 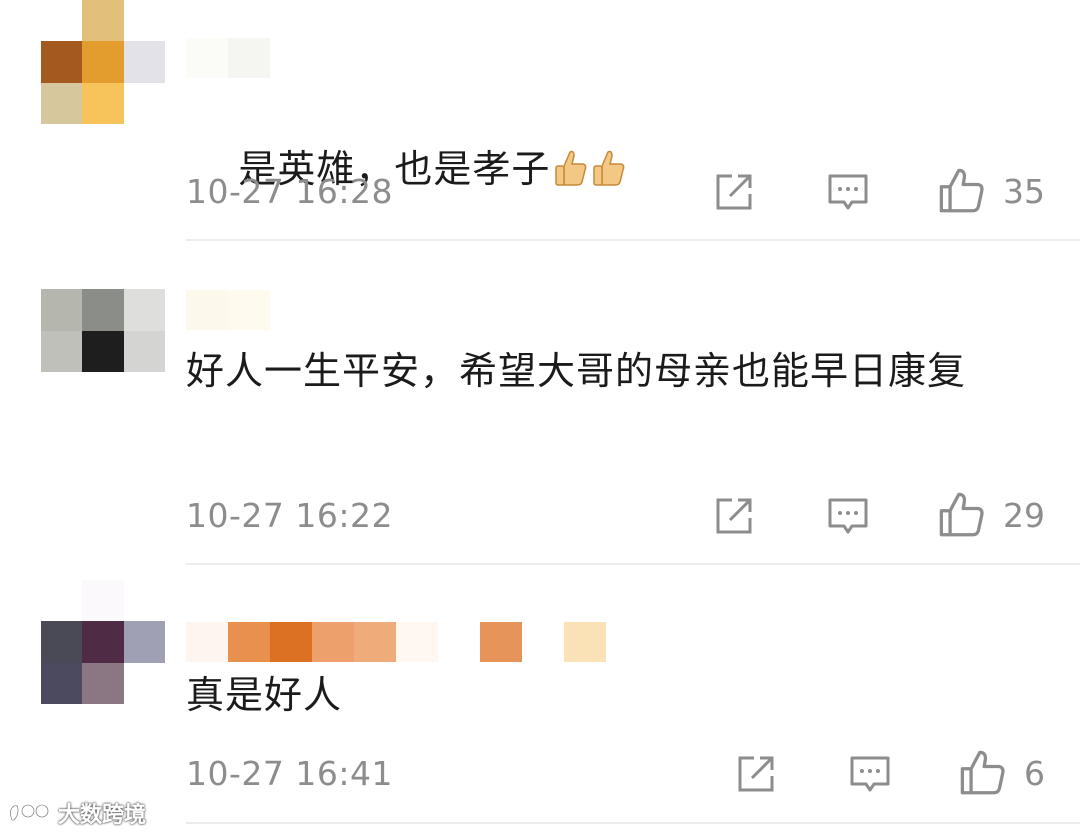 I want to click on like-count: 35, so click(x=1024, y=191).